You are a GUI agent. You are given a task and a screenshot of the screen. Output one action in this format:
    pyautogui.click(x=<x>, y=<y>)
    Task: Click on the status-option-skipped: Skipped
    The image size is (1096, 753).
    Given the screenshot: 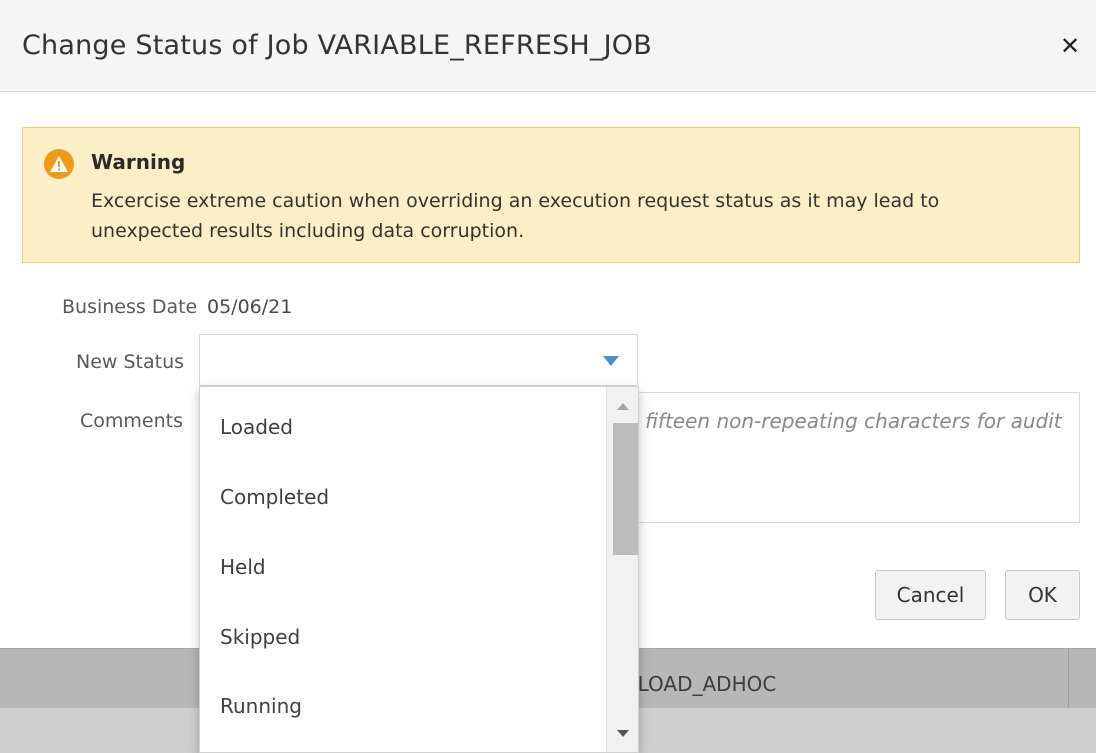 What is the action you would take?
    pyautogui.click(x=402, y=637)
    